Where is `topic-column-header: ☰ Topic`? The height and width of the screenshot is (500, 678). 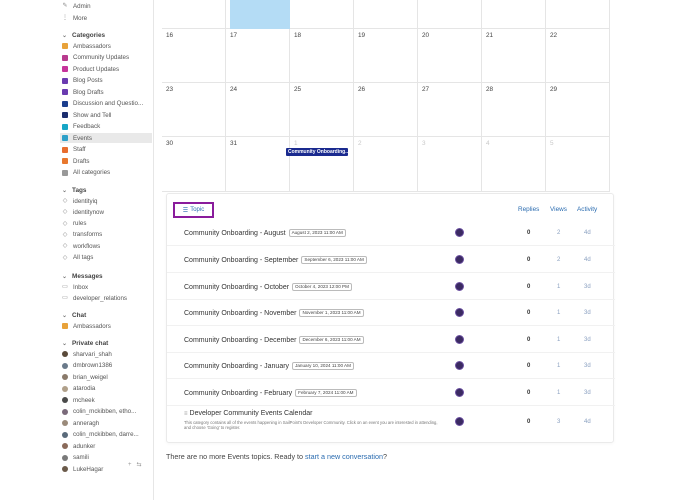
topic-column-header: ☰ Topic is located at coordinates (193, 210).